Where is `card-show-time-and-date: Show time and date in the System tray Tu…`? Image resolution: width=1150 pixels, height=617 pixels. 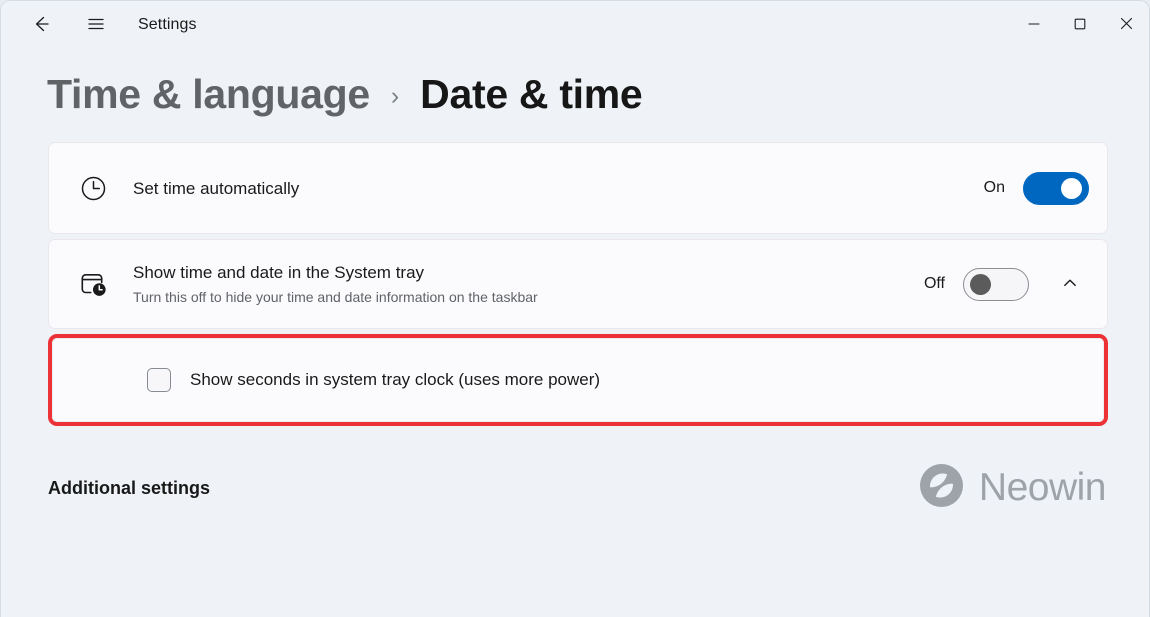
card-show-time-and-date: Show time and date in the System tray Tu… is located at coordinates (578, 284).